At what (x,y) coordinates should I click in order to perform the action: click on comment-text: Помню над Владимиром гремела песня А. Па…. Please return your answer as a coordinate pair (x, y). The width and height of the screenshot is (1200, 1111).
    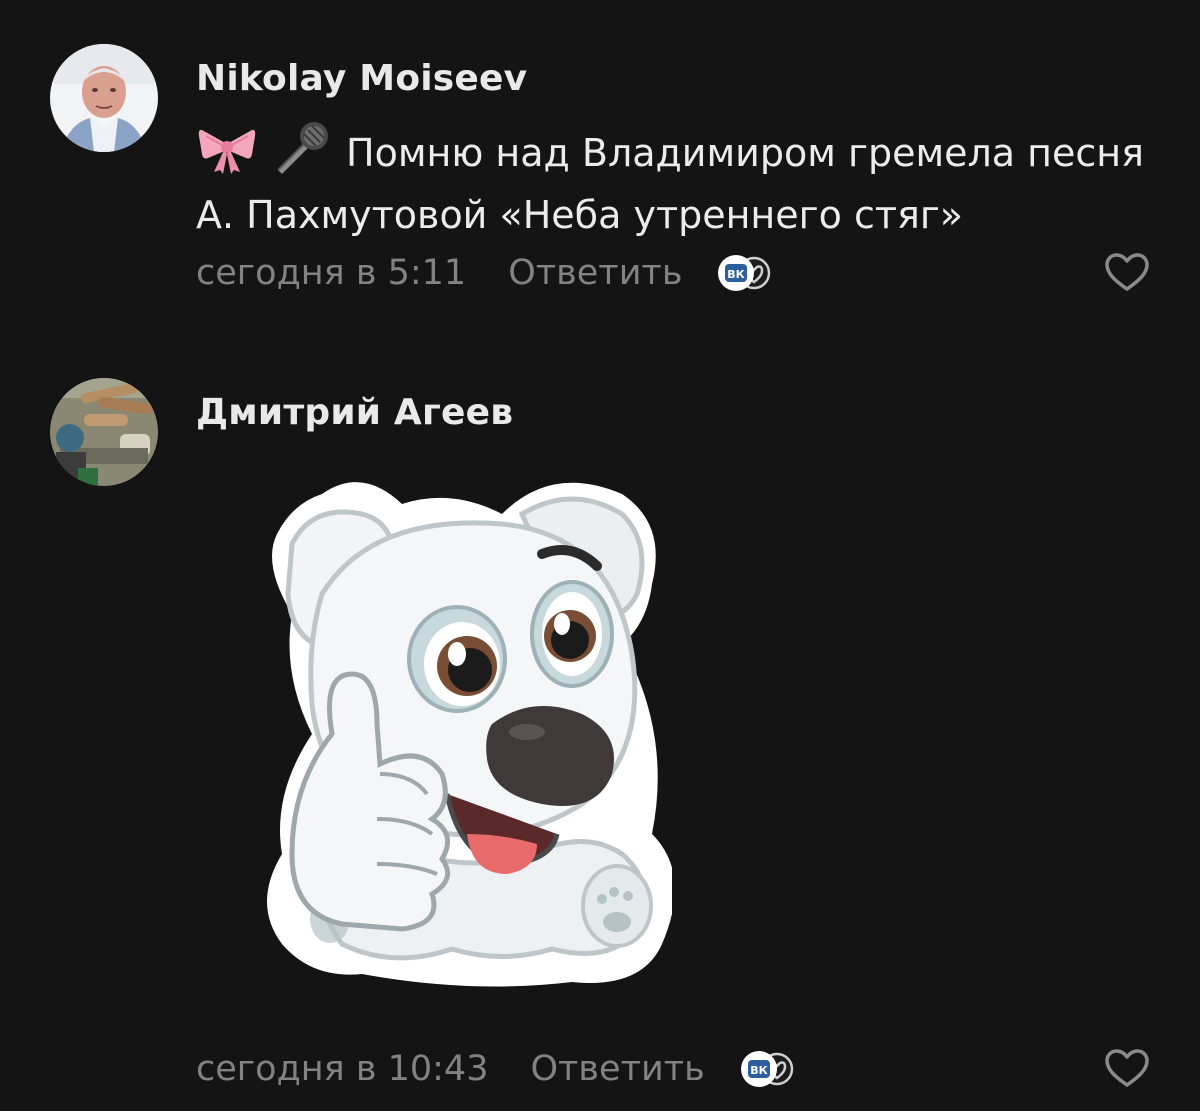
    Looking at the image, I should click on (681, 181).